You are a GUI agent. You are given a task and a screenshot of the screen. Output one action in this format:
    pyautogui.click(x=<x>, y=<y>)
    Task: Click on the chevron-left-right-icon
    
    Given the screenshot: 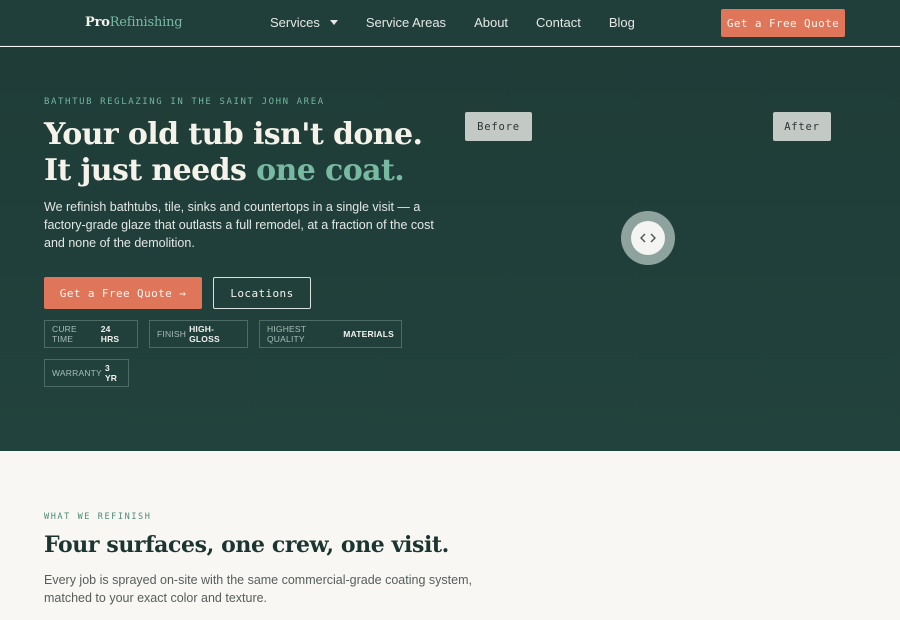 What is the action you would take?
    pyautogui.click(x=648, y=238)
    